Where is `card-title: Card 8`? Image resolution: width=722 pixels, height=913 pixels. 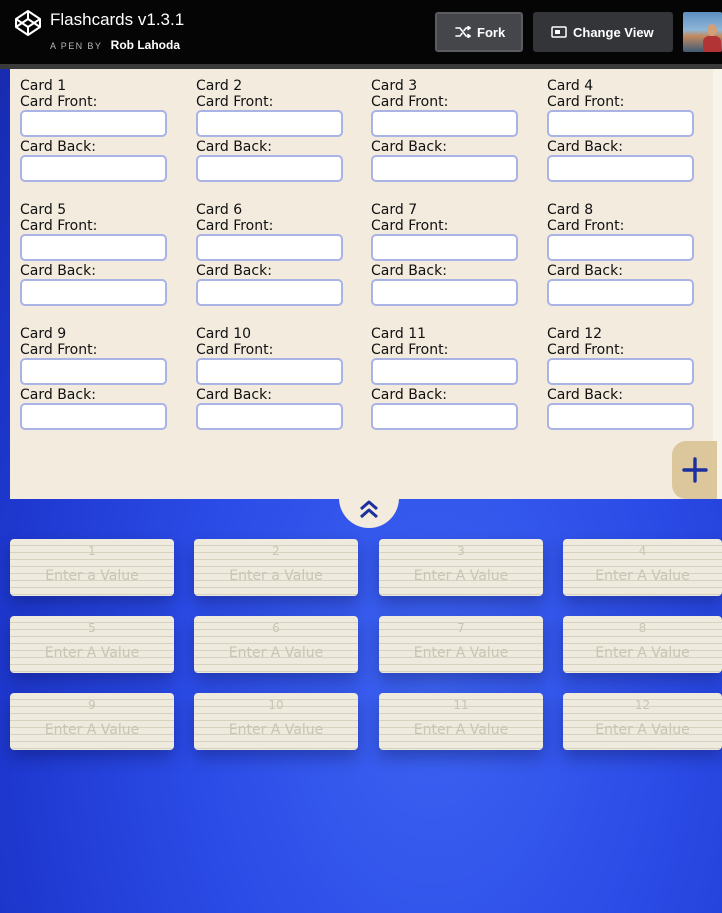
card-title: Card 8 is located at coordinates (570, 210).